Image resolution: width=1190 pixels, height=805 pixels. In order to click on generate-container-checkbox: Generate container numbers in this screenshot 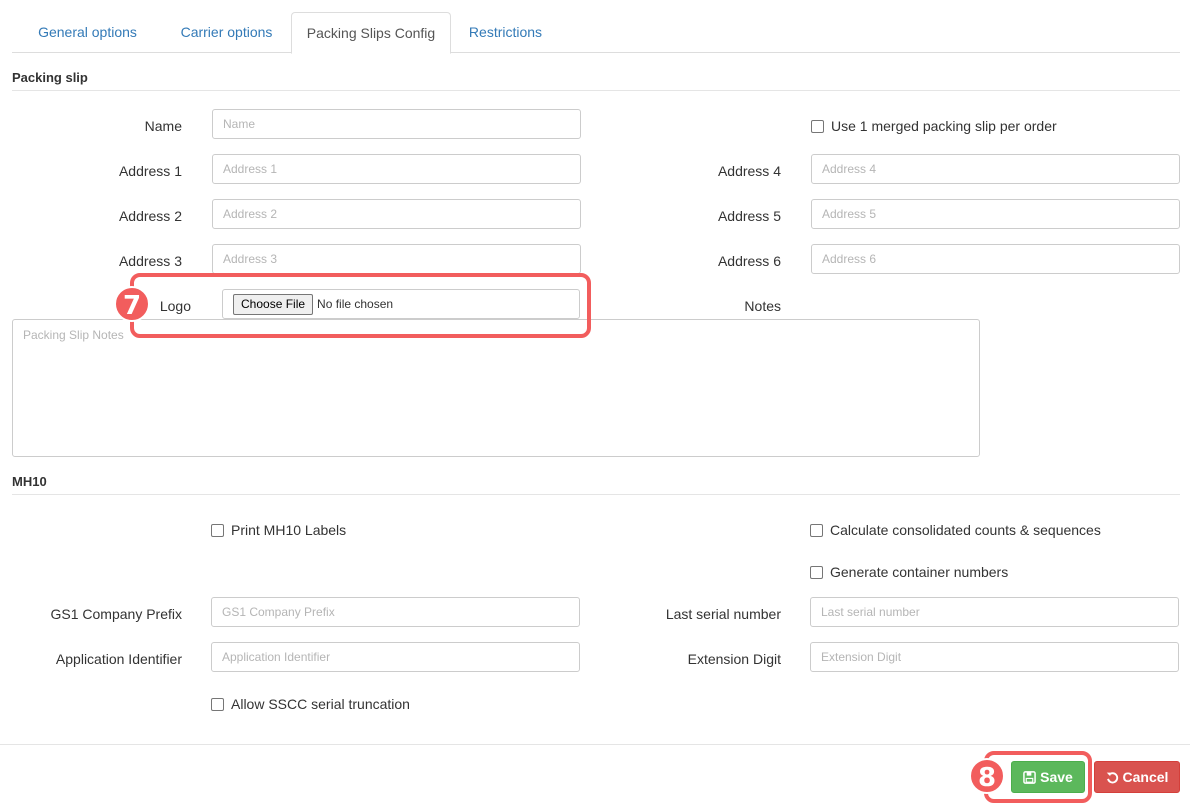, I will do `click(909, 572)`.